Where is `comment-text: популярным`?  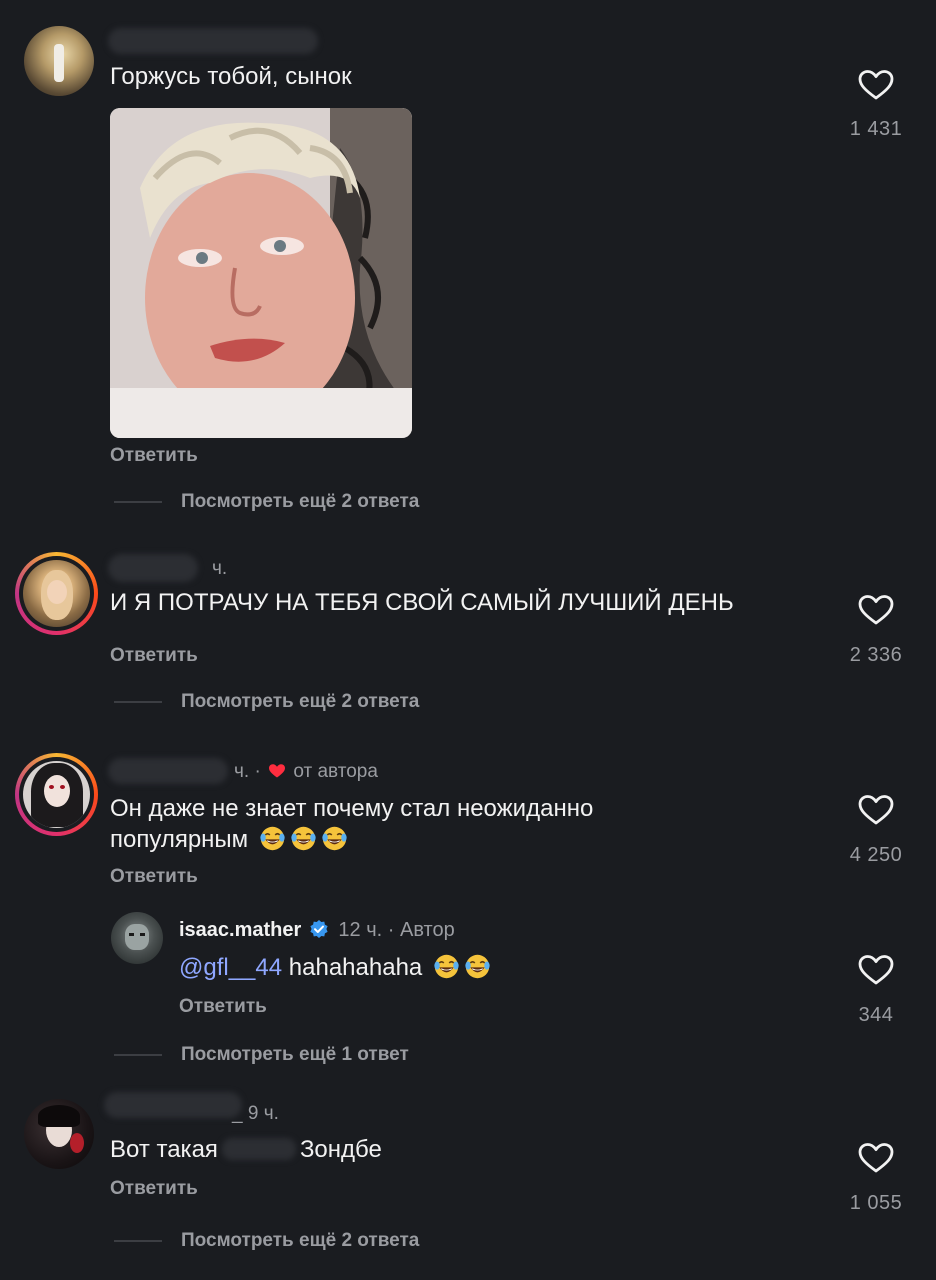
comment-text: популярным is located at coordinates (179, 839).